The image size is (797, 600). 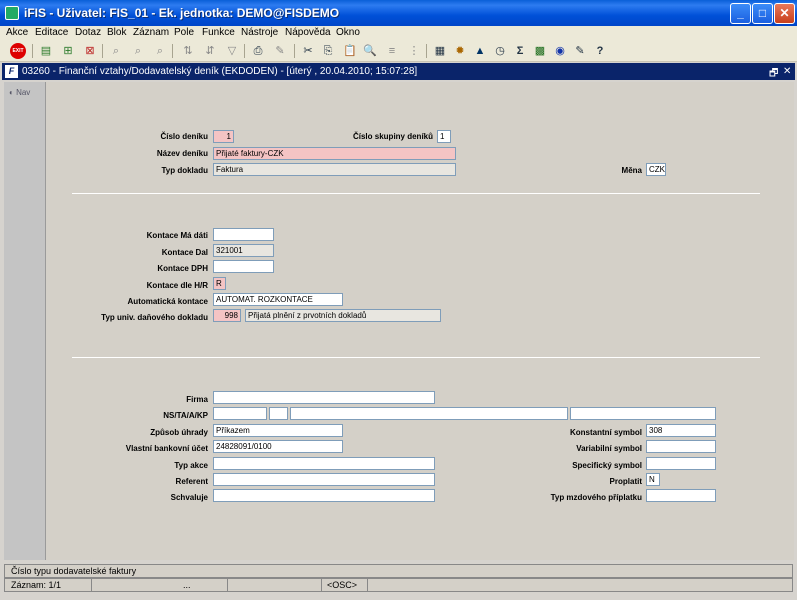 I want to click on navigation-strip: ◐ Nav, so click(x=25, y=321).